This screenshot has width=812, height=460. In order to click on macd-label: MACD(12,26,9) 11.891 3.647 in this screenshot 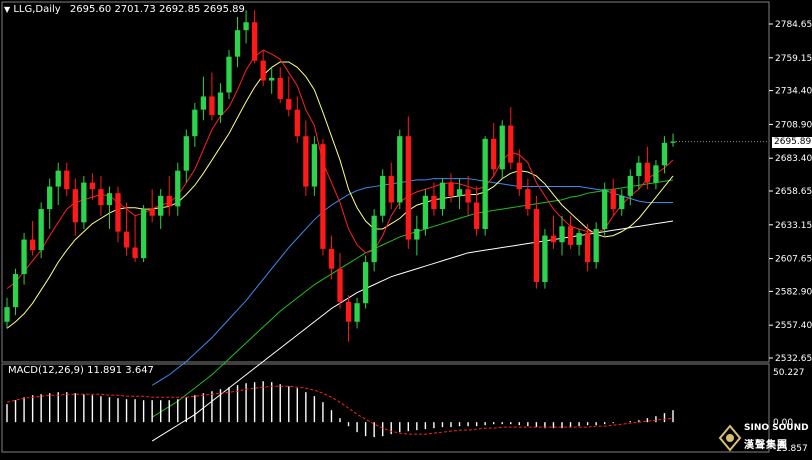, I will do `click(81, 370)`.